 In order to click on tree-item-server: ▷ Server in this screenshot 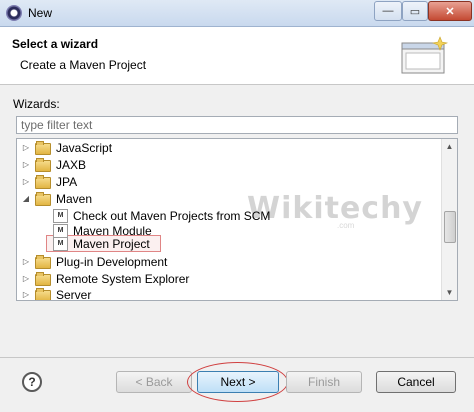, I will do `click(56, 293)`.